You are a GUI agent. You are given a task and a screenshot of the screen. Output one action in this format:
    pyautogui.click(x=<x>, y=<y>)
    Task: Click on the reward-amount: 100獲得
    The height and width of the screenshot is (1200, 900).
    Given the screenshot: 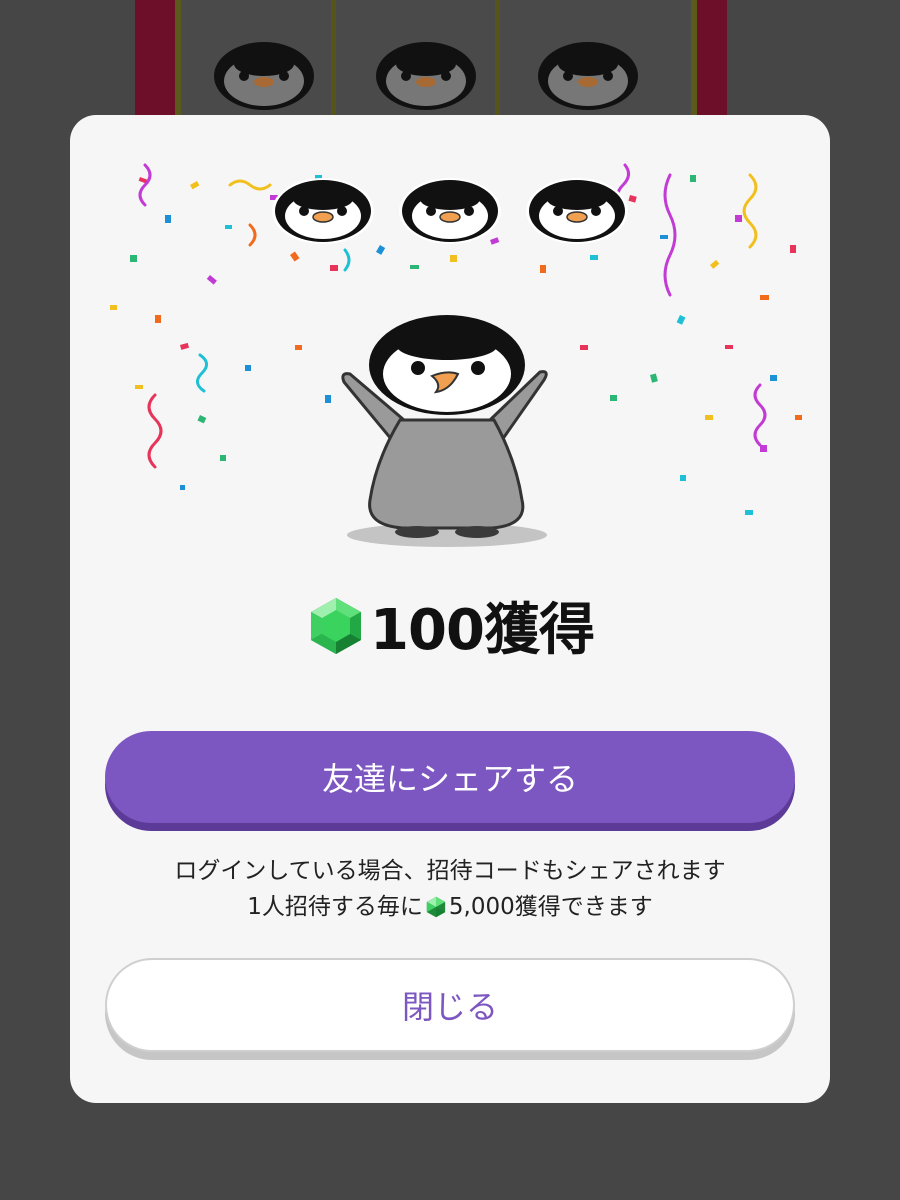 What is the action you would take?
    pyautogui.click(x=450, y=625)
    